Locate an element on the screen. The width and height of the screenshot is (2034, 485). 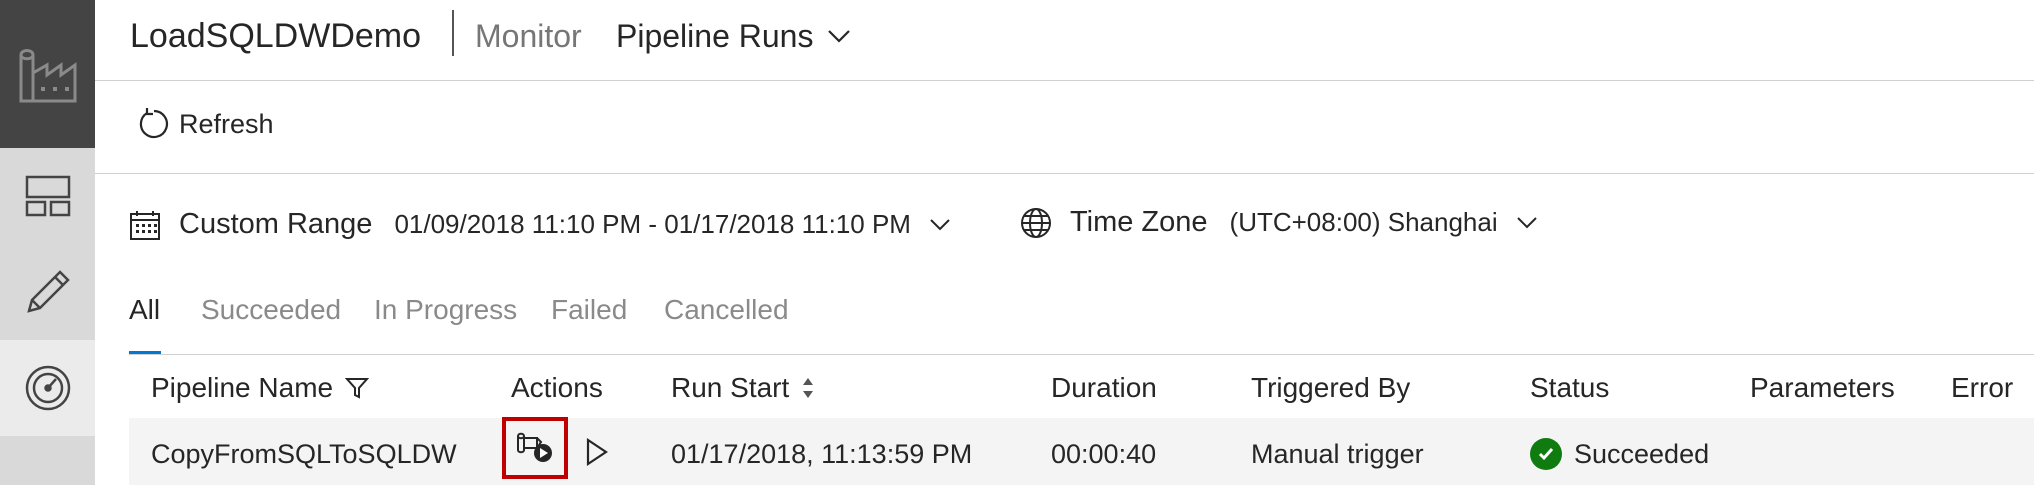
left-rail is located at coordinates (47, 242).